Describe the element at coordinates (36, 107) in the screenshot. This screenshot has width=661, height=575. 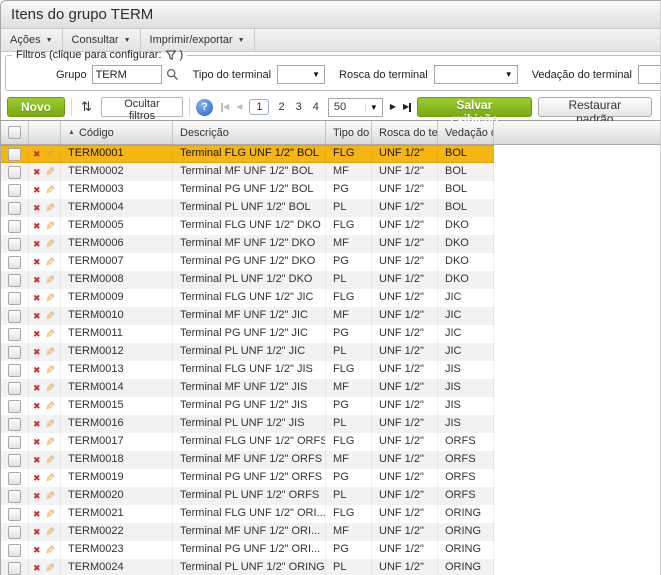
I see `new-button: Novo` at that location.